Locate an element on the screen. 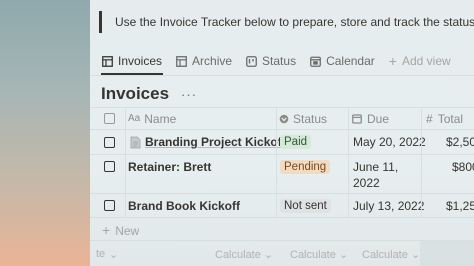 This screenshot has height=266, width=474. calculate-row: te ⌄ Calculate ⌄ Calculate ⌄ Calculate ⌄ is located at coordinates (282, 253).